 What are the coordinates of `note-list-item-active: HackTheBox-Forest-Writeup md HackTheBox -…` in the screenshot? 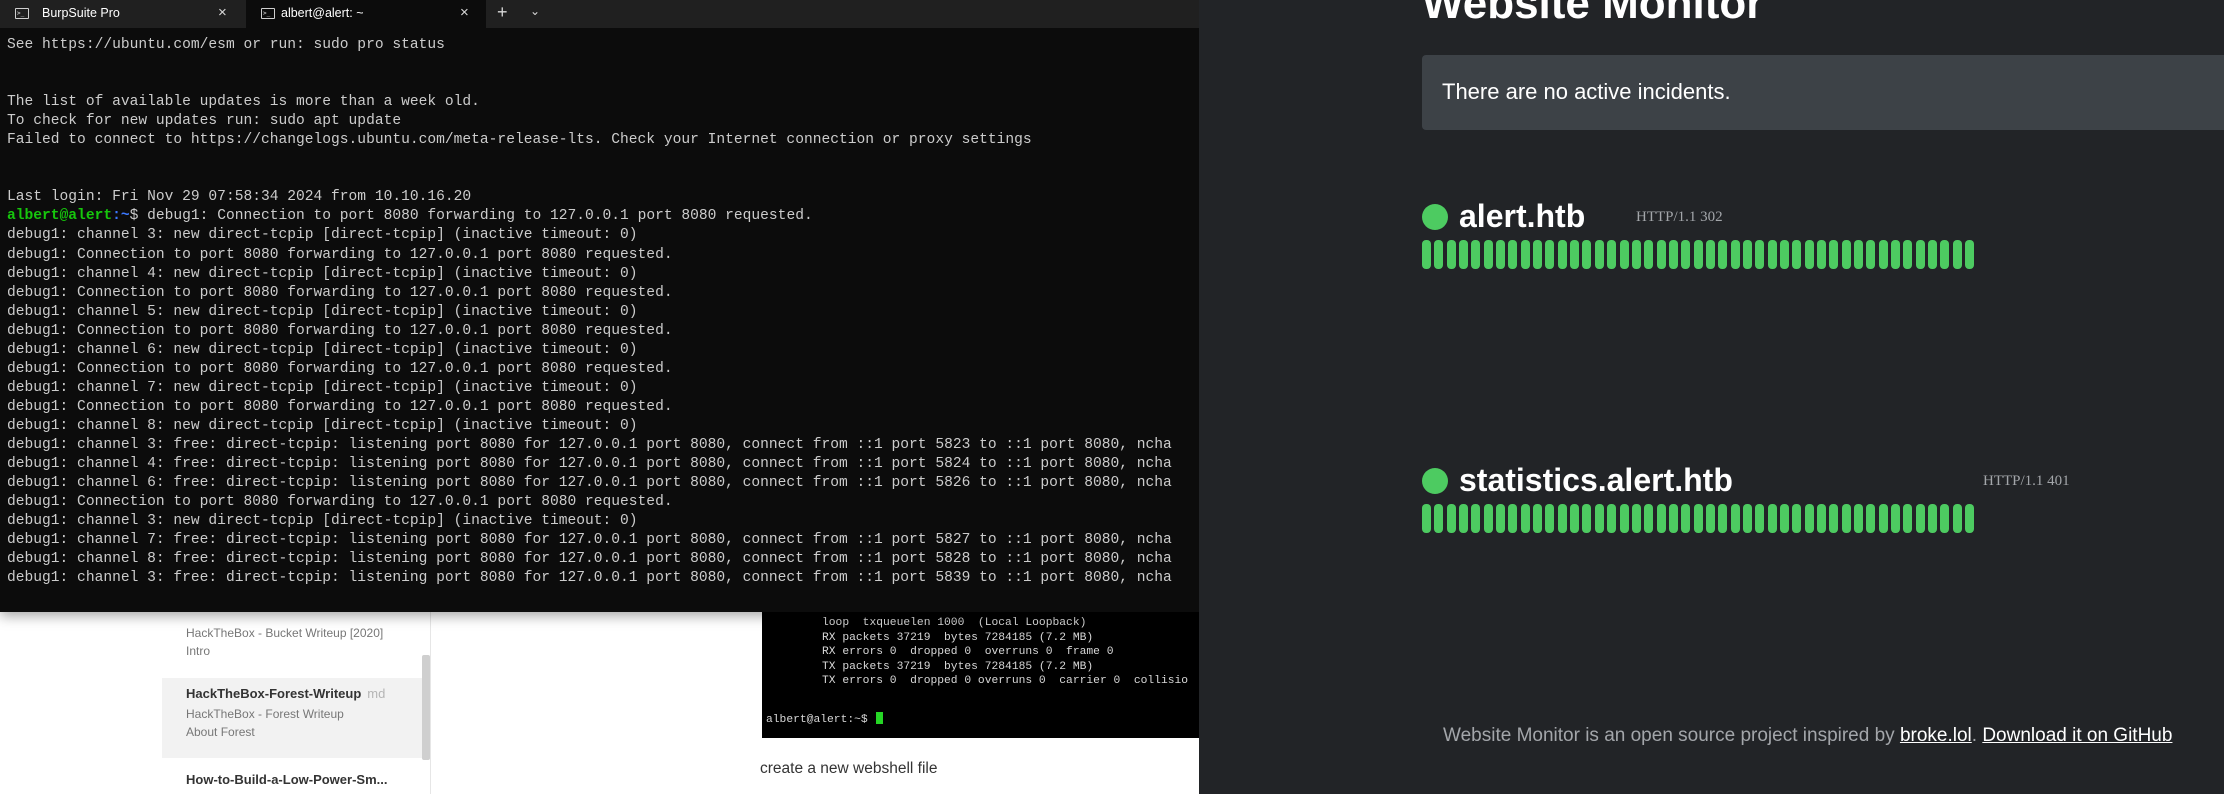 It's located at (292, 718).